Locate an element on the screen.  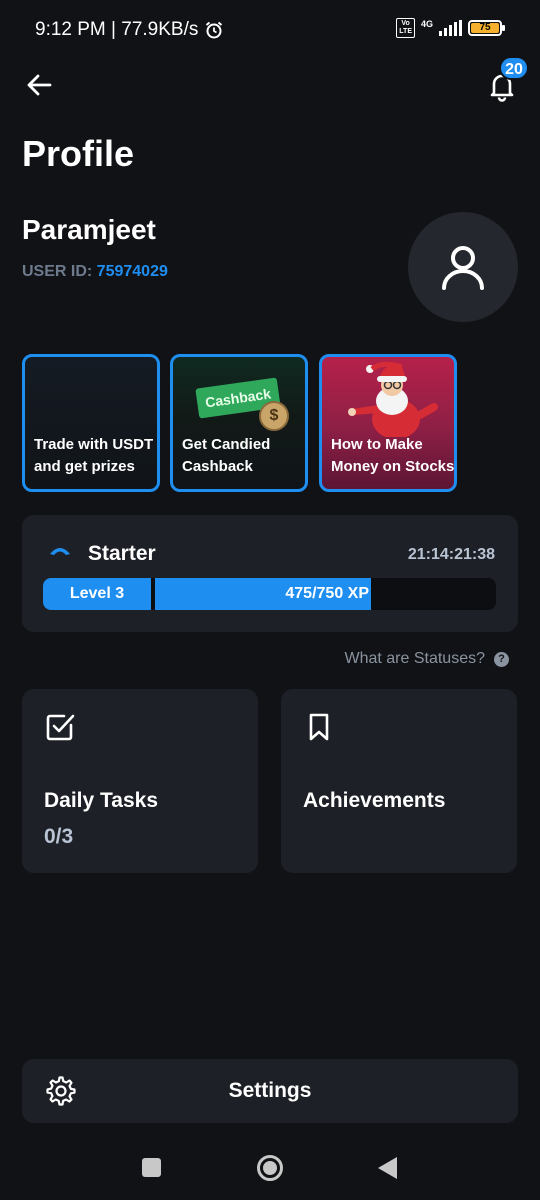
santa-illustration is located at coordinates (393, 399).